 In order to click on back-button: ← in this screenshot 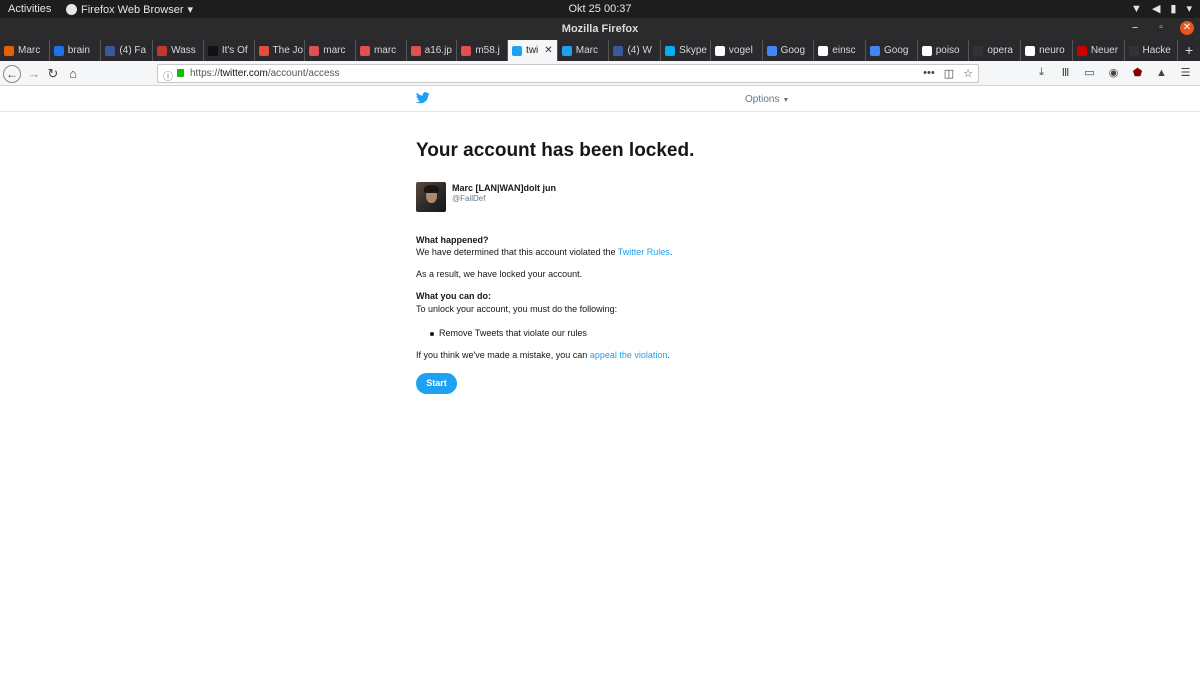, I will do `click(12, 74)`.